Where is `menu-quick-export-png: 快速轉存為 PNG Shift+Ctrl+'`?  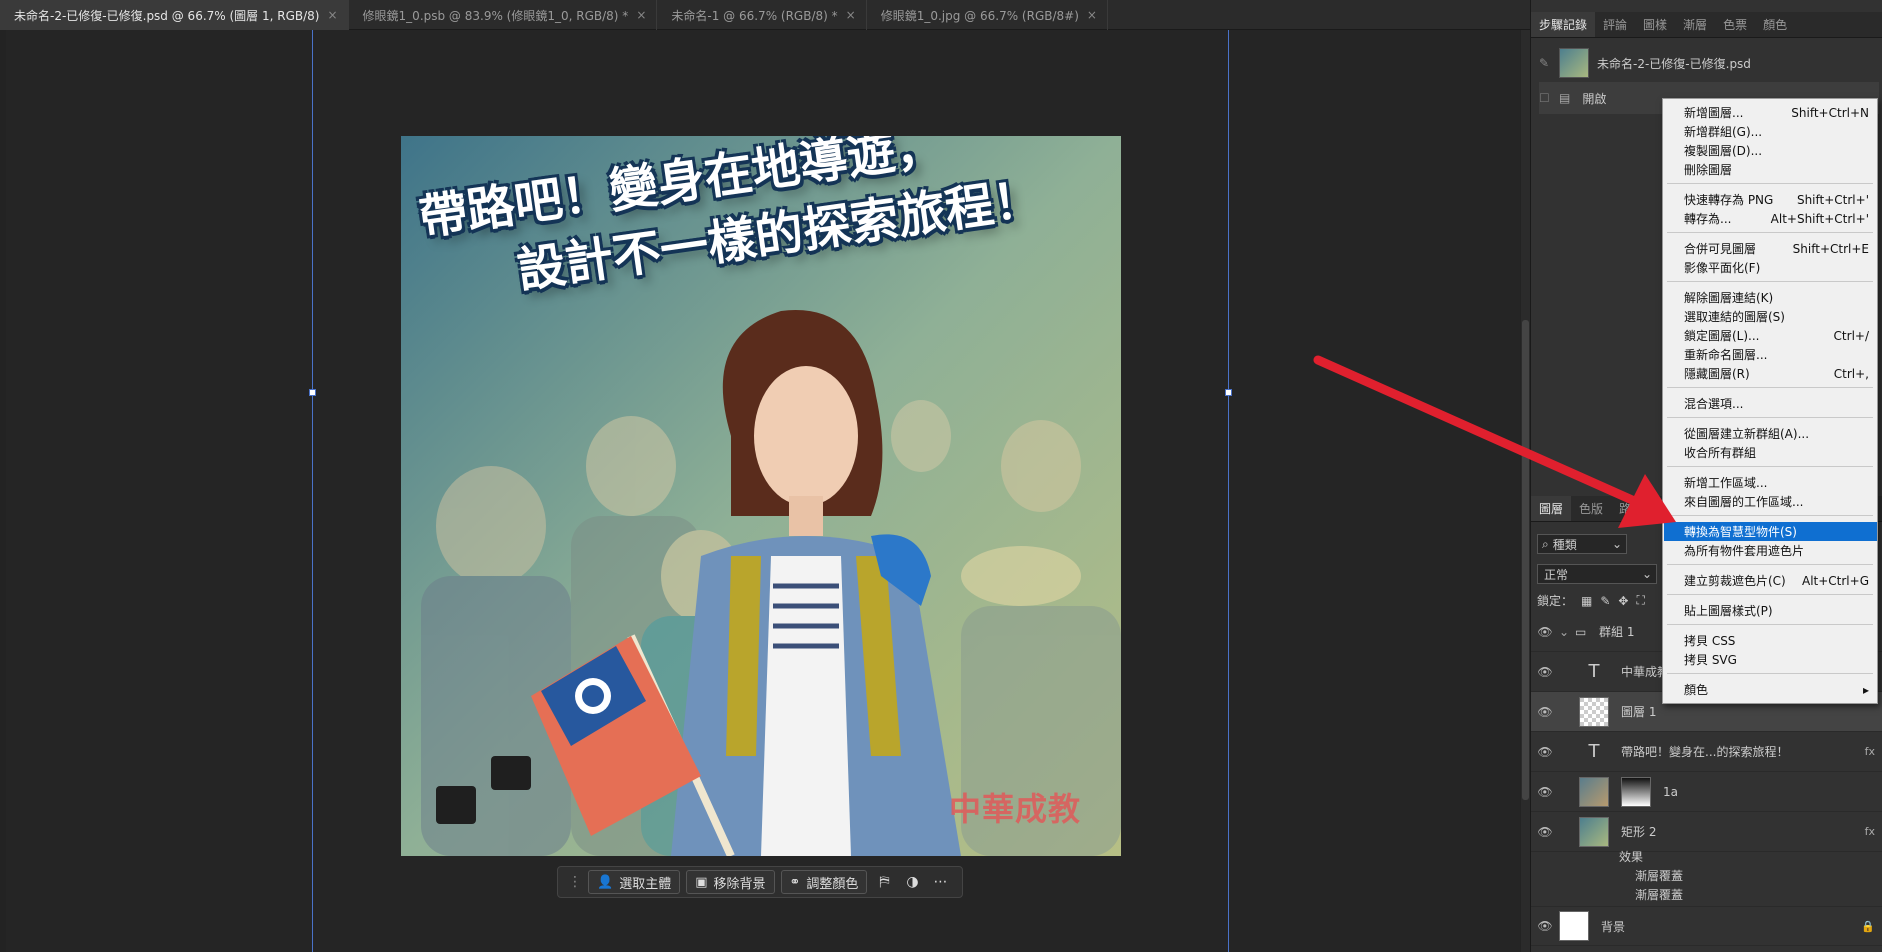
menu-quick-export-png: 快速轉存為 PNG Shift+Ctrl+' is located at coordinates (1770, 199).